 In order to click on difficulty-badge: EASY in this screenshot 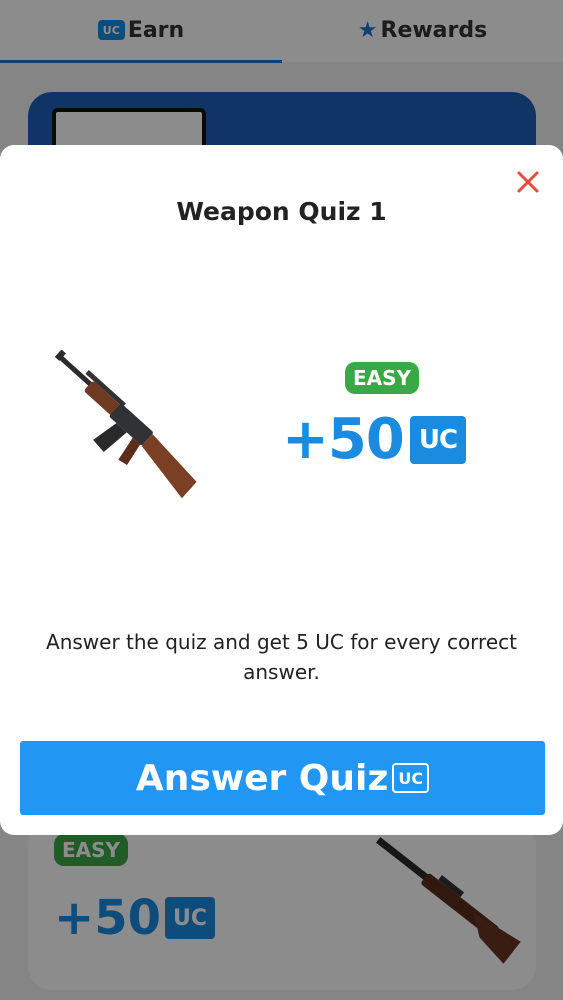, I will do `click(382, 378)`.